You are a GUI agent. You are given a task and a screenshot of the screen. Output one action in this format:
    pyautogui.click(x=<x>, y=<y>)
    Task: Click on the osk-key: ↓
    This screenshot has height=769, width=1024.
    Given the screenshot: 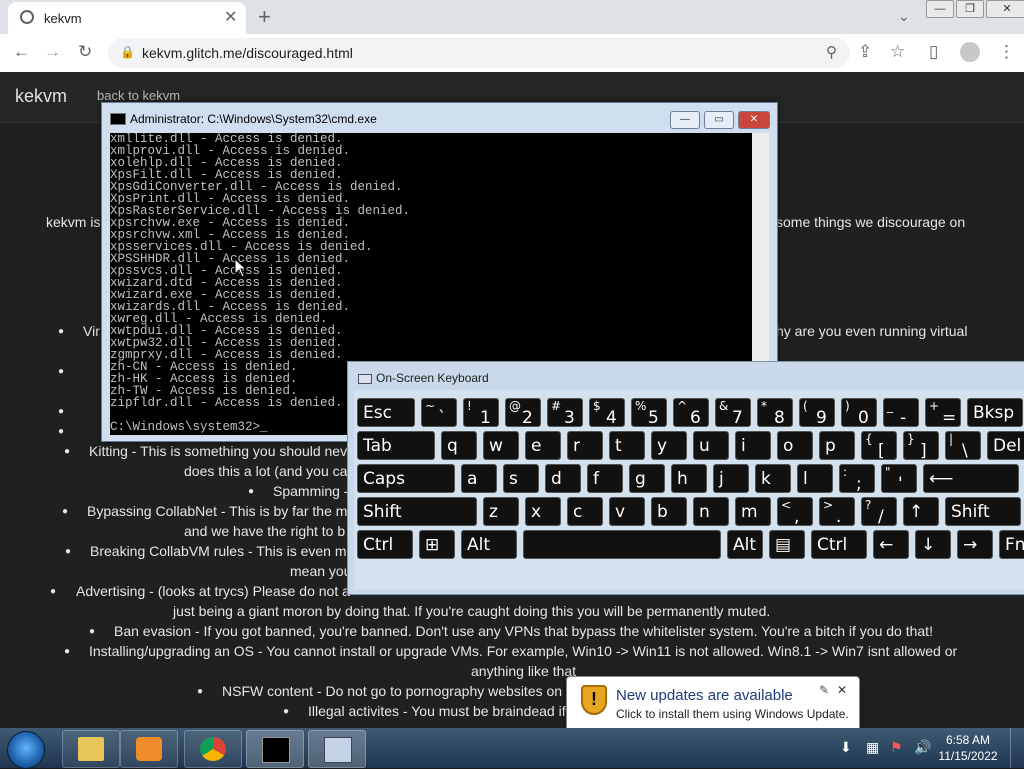 What is the action you would take?
    pyautogui.click(x=933, y=544)
    